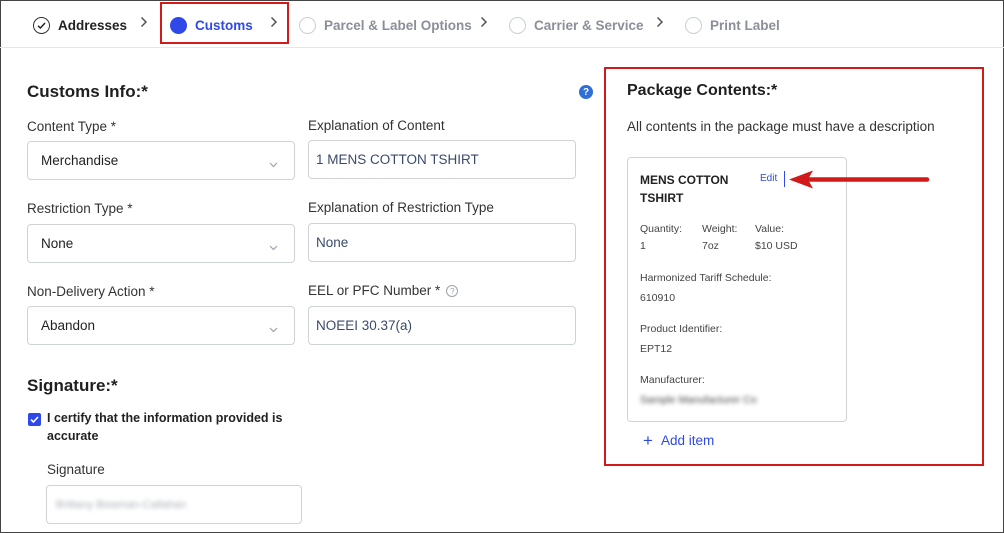 The image size is (1004, 533). I want to click on eel-pfc-label: EEL or PFC Number *?, so click(383, 290).